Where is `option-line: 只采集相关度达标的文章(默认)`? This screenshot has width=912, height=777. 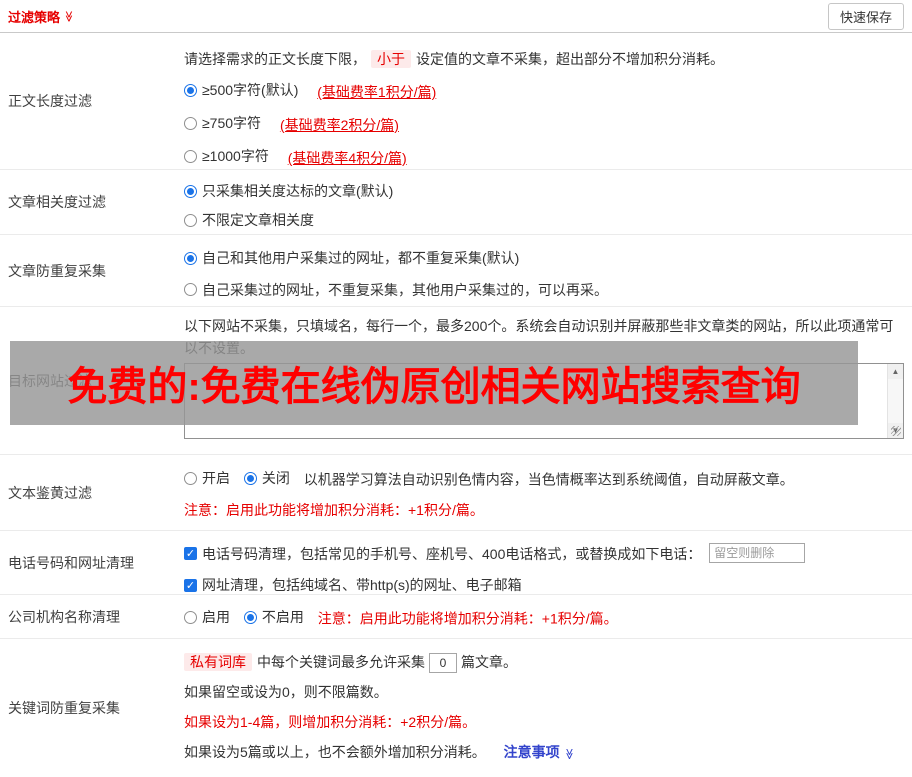
option-line: 只采集相关度达标的文章(默认) is located at coordinates (544, 192).